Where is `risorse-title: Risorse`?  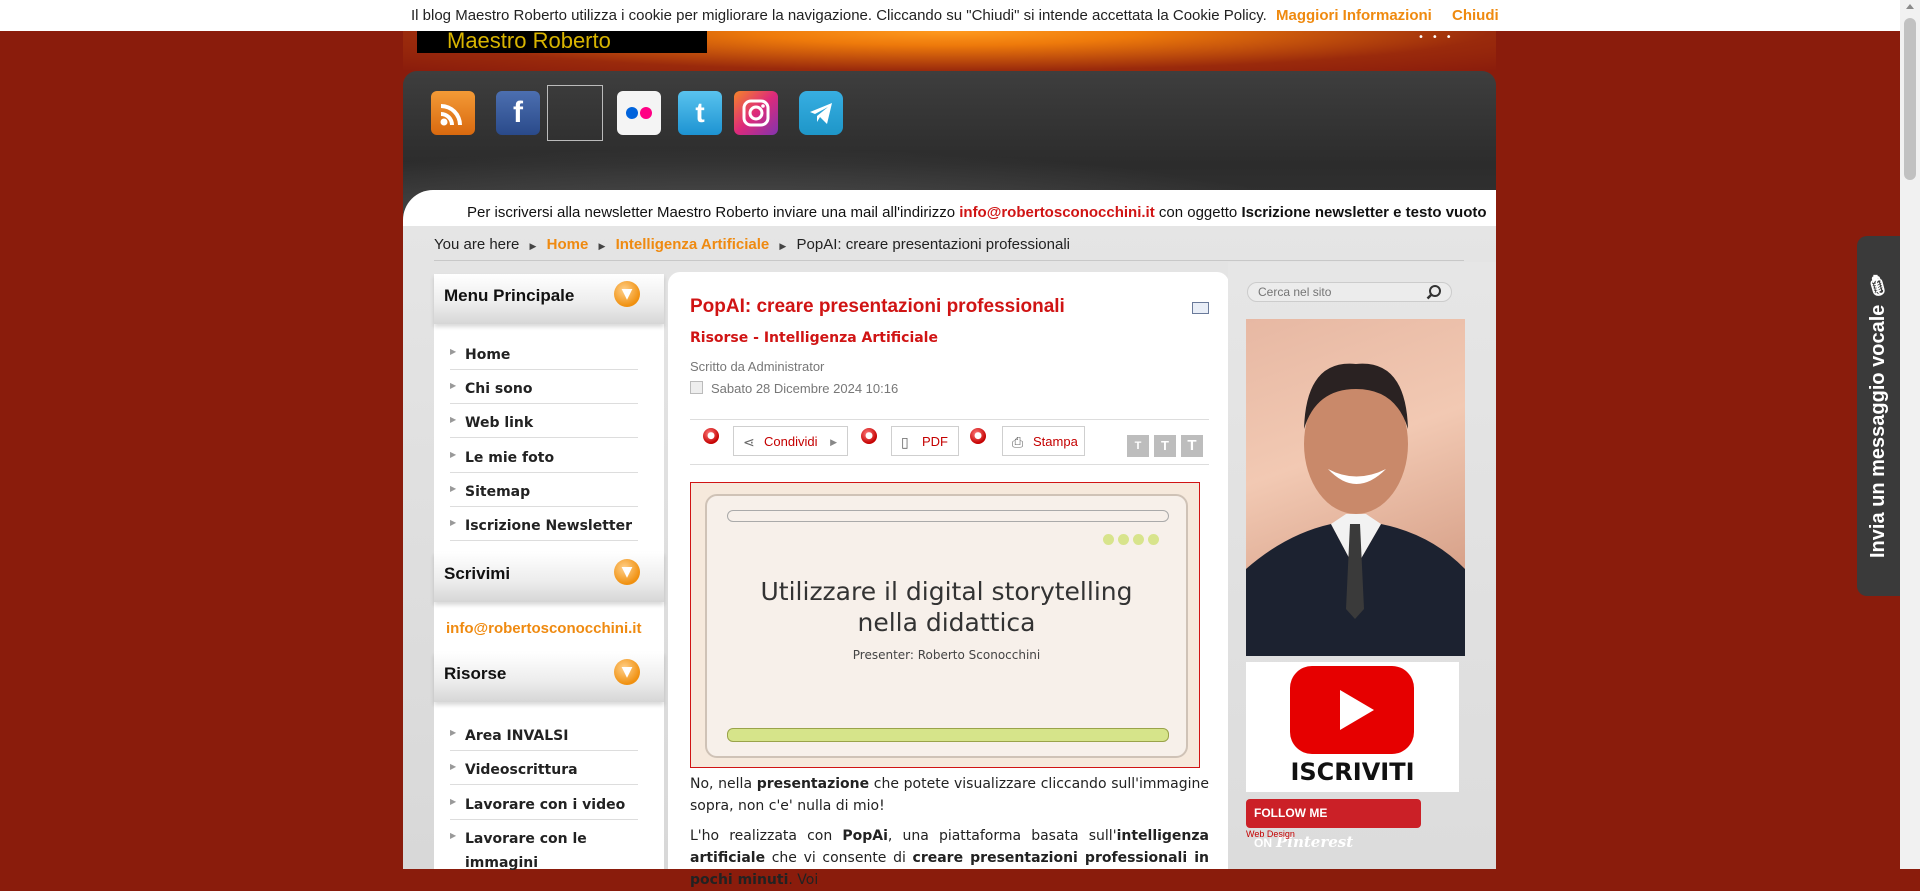 risorse-title: Risorse is located at coordinates (475, 673).